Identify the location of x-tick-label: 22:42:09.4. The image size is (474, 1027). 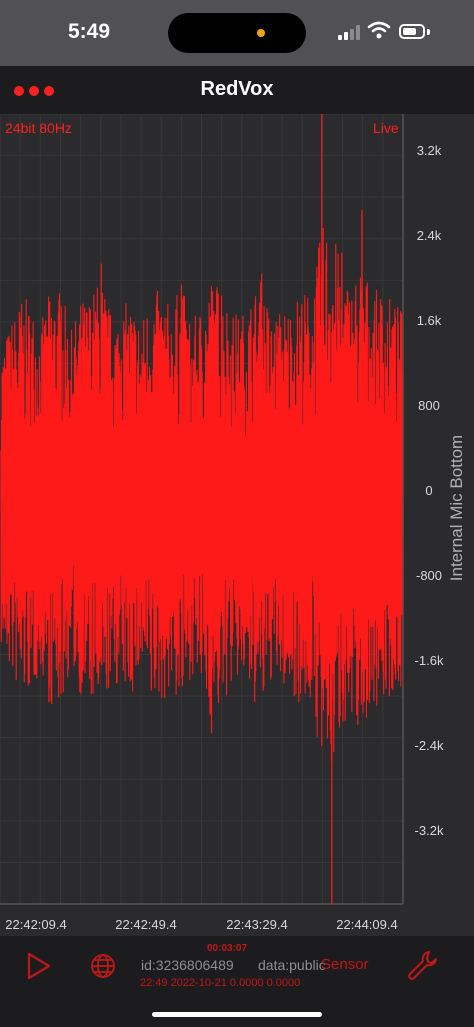
(36, 924).